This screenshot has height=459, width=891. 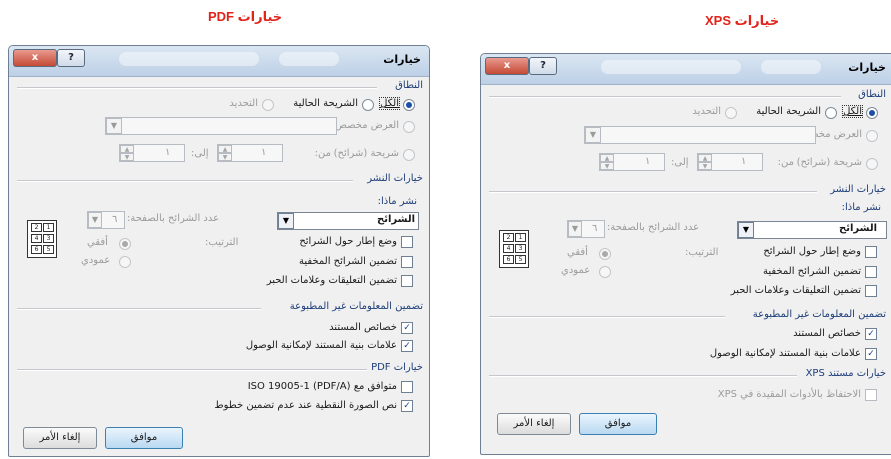 I want to click on pdf-options-caption: خيارات PDF, so click(x=245, y=16).